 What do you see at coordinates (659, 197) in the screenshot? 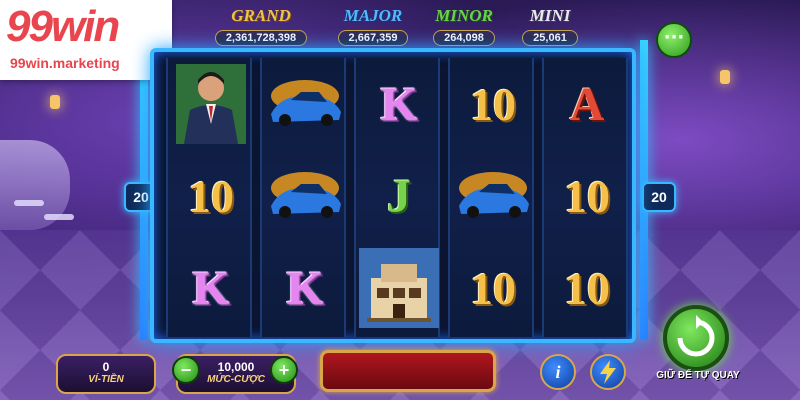
I see `payline-count-right: 20` at bounding box center [659, 197].